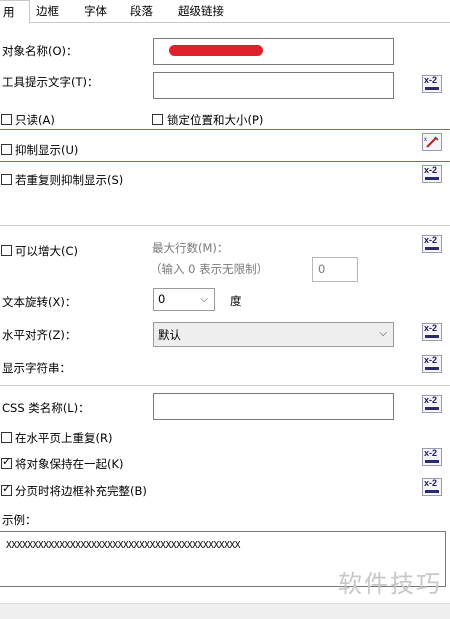 The height and width of the screenshot is (619, 450). Describe the element at coordinates (47, 11) in the screenshot. I see `tab-border: 边框` at that location.